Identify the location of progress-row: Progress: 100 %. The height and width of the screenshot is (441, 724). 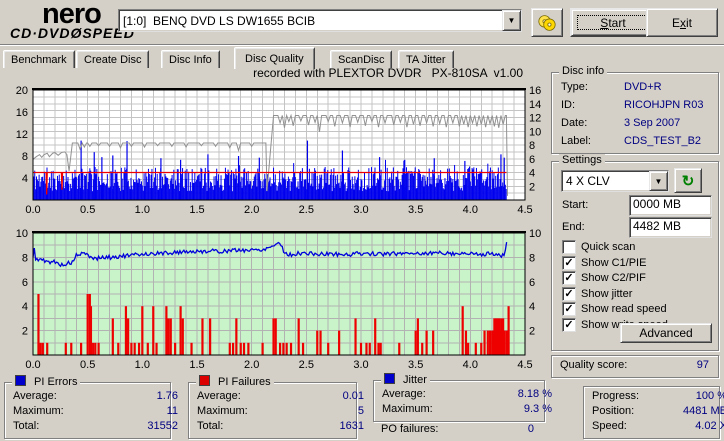
(658, 396).